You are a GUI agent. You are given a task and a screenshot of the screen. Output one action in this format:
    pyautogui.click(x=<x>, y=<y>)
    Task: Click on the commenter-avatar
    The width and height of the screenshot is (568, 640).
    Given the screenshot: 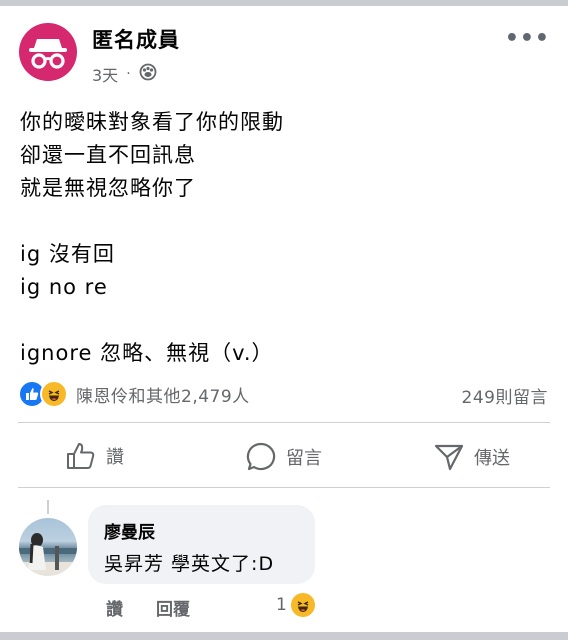 What is the action you would take?
    pyautogui.click(x=48, y=547)
    